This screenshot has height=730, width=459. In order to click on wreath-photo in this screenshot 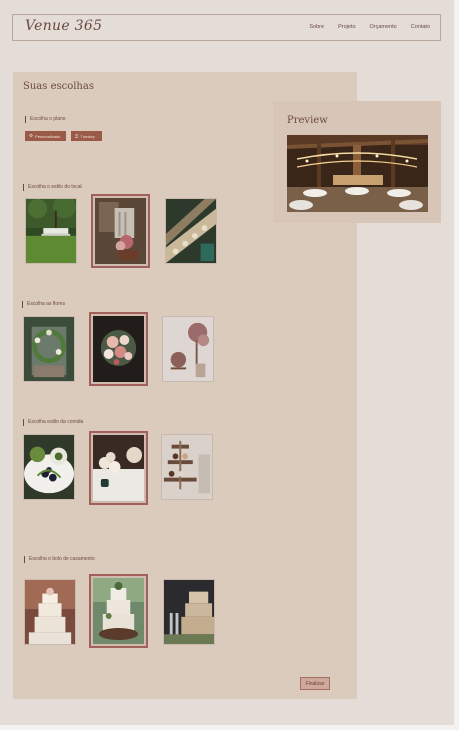, I will do `click(49, 349)`.